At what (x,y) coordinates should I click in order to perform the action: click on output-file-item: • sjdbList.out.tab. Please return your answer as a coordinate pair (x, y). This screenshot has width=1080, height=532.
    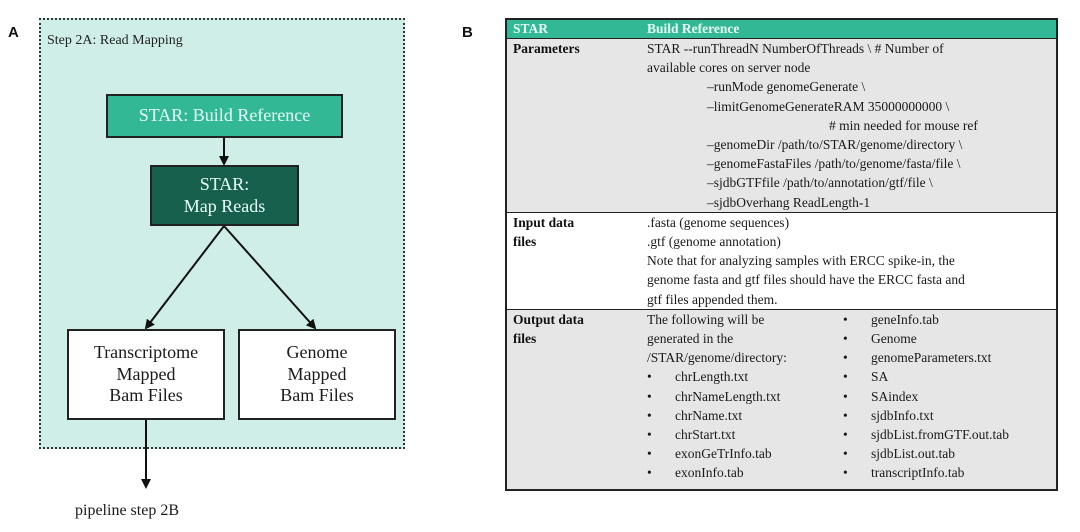
    Looking at the image, I should click on (946, 453).